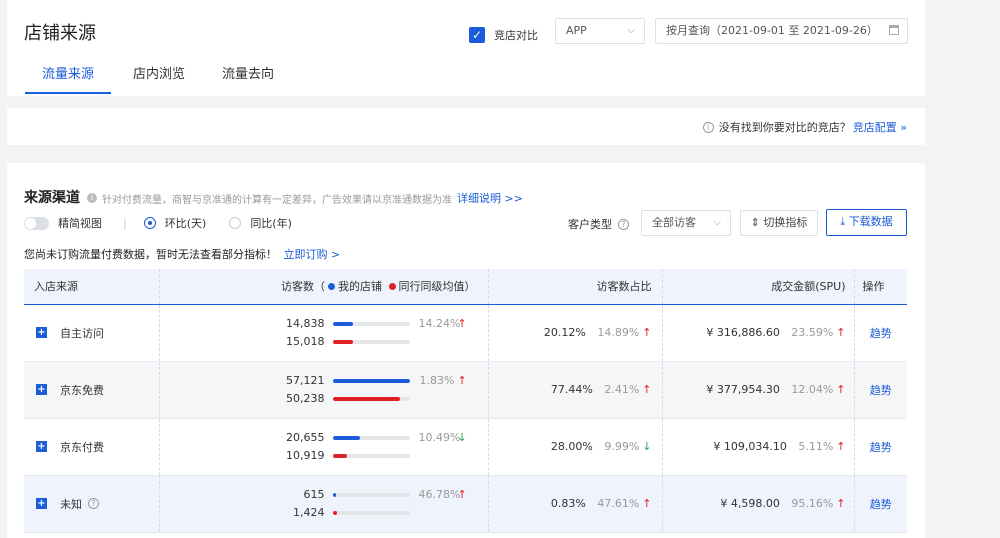 The height and width of the screenshot is (538, 1000). Describe the element at coordinates (880, 127) in the screenshot. I see `competitor-config-link: 竞店配置 »` at that location.